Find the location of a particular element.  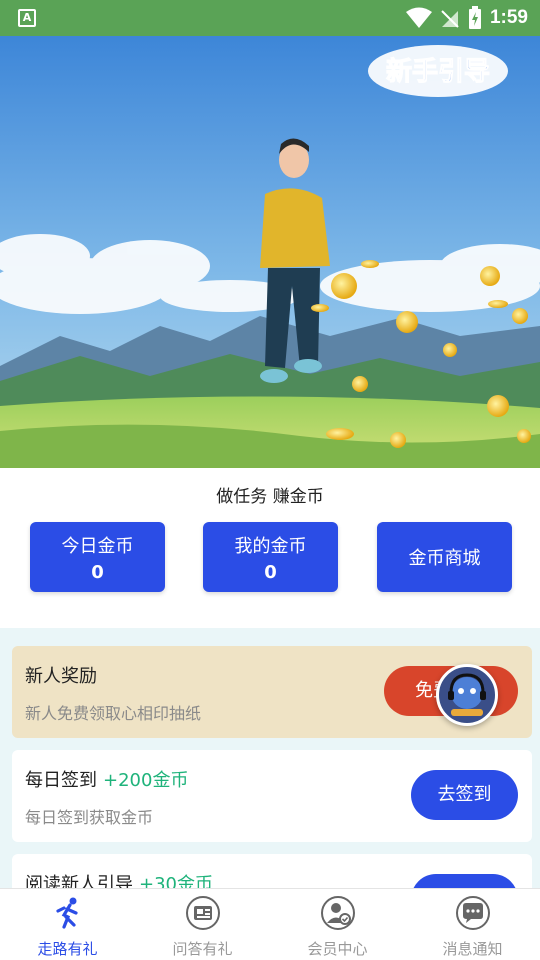

checkin-button: 去签到 is located at coordinates (464, 795).